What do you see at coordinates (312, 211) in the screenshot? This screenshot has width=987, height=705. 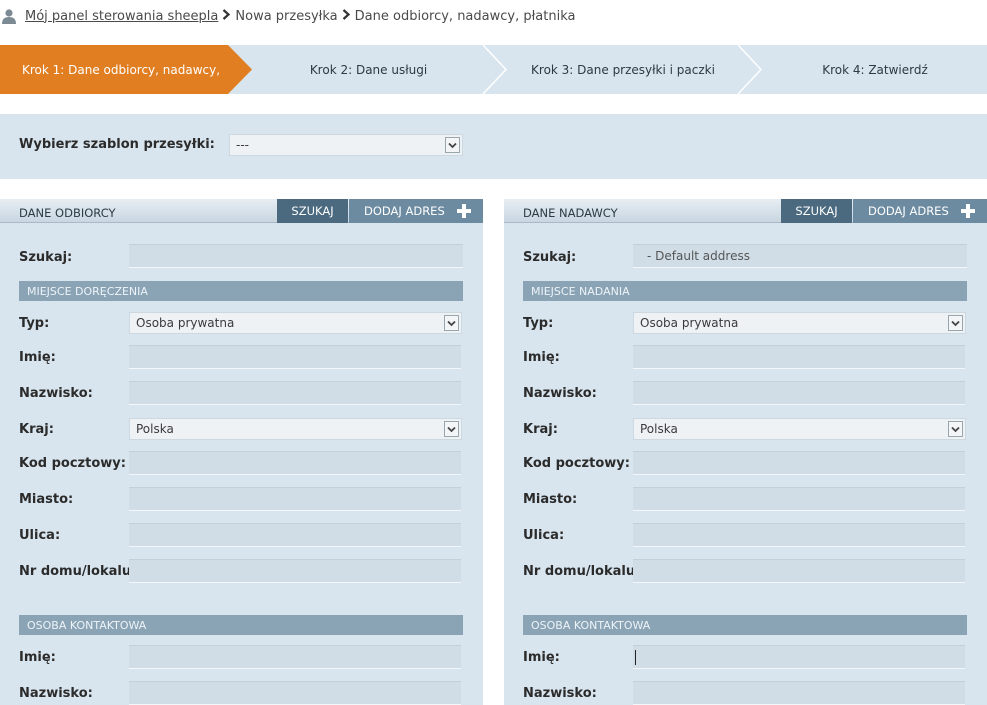 I see `recipient-search-button: SZUKAJ` at bounding box center [312, 211].